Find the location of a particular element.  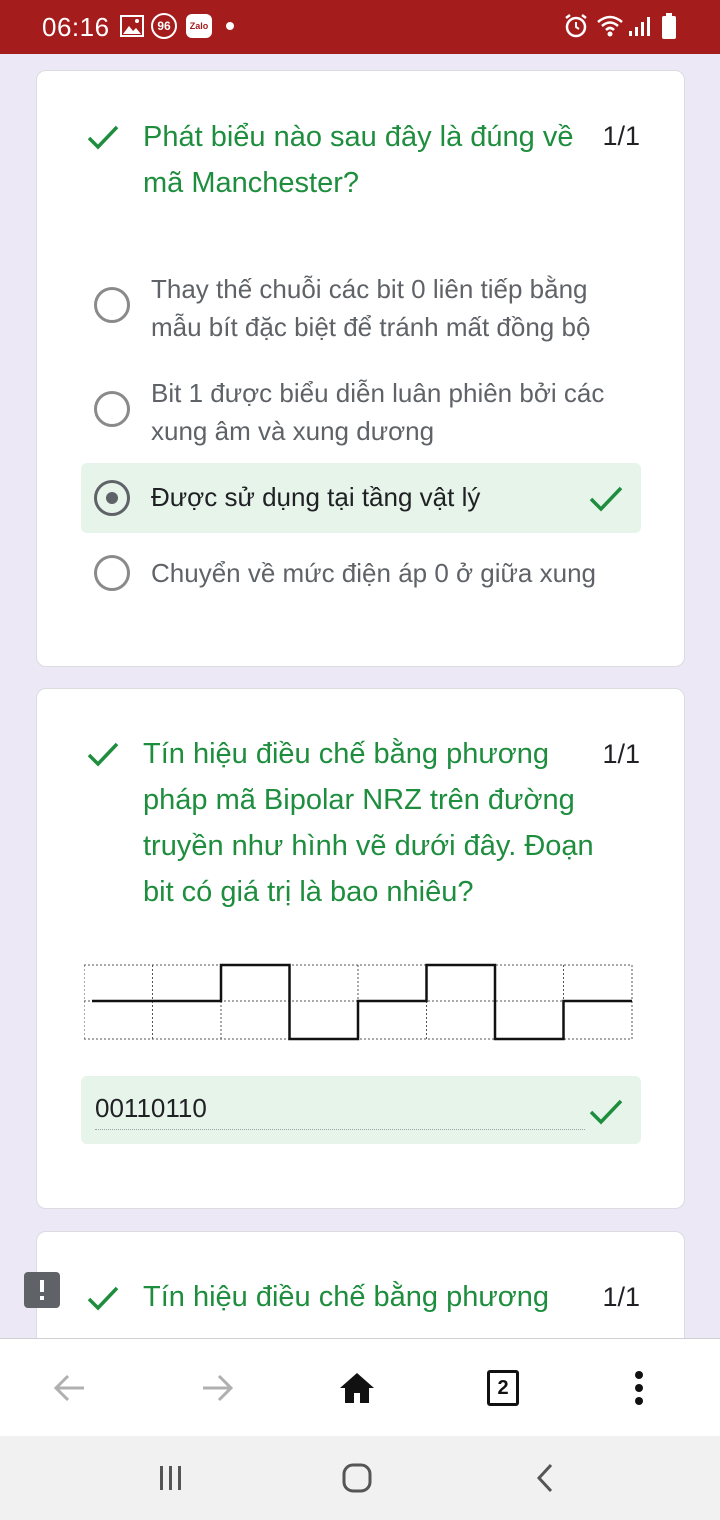

menu-icon is located at coordinates (639, 1388).